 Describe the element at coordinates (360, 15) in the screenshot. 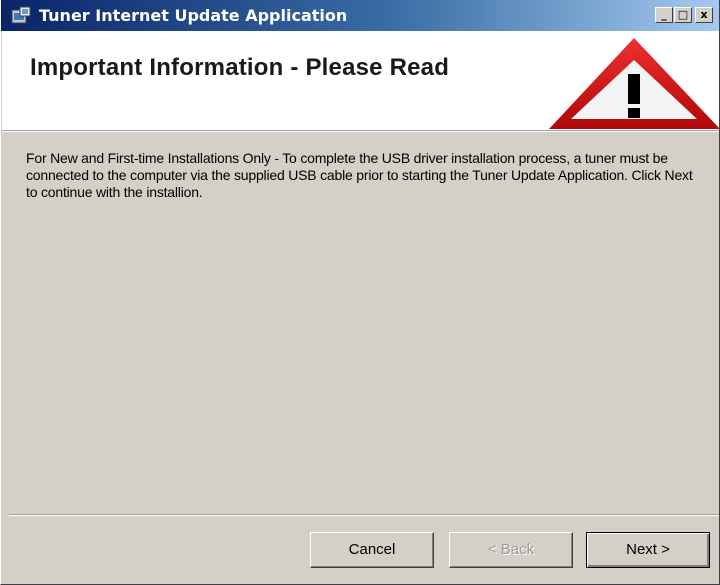

I see `title-bar: Tuner Internet Update Application _ □ x` at that location.